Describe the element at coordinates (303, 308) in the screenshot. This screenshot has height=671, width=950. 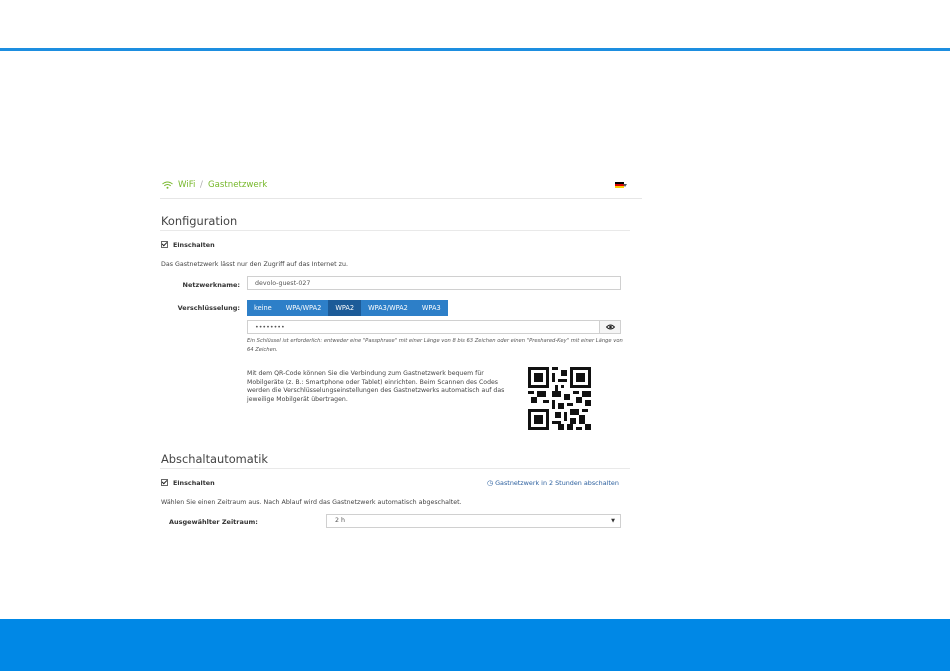
I see `encryption-option-wpa-wpa2: WPA/WPA2` at that location.